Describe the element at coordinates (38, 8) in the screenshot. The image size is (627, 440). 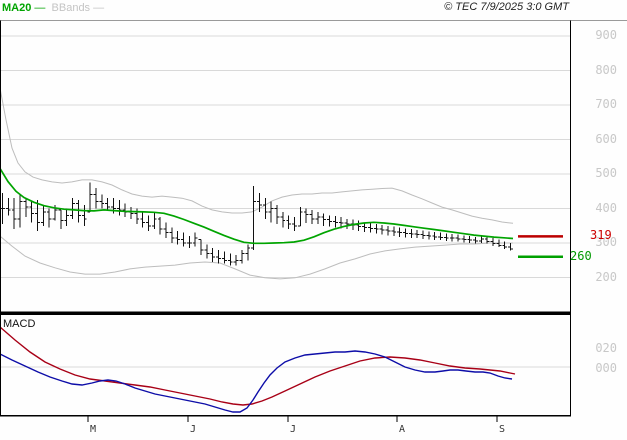
I see `ma20-legend-swatch: —` at that location.